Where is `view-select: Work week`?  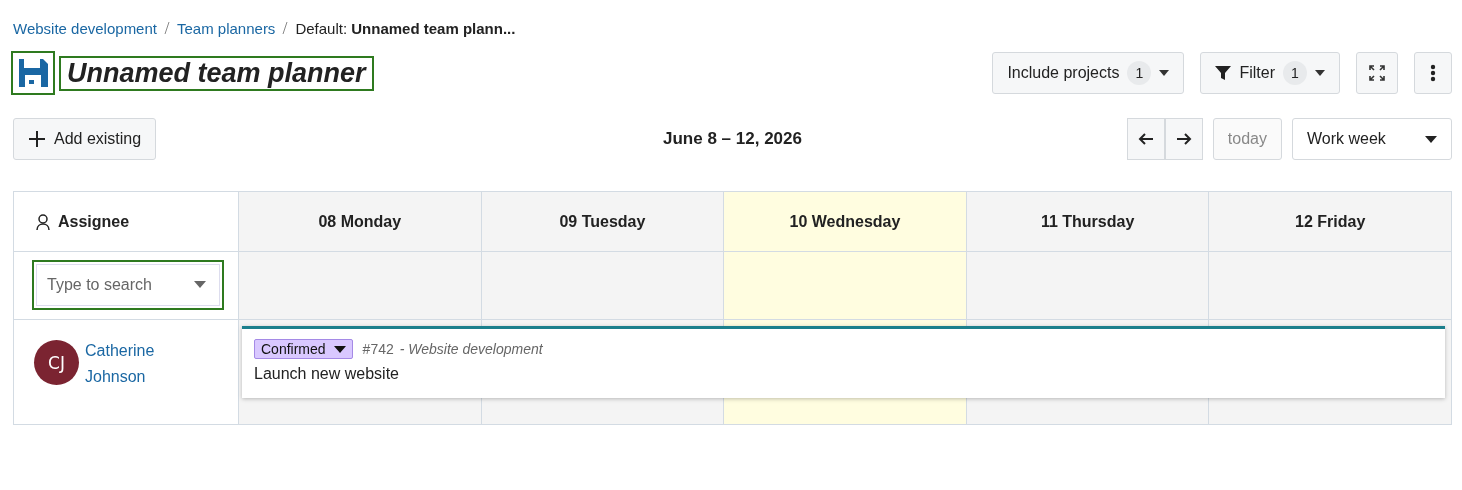
view-select: Work week is located at coordinates (1372, 139).